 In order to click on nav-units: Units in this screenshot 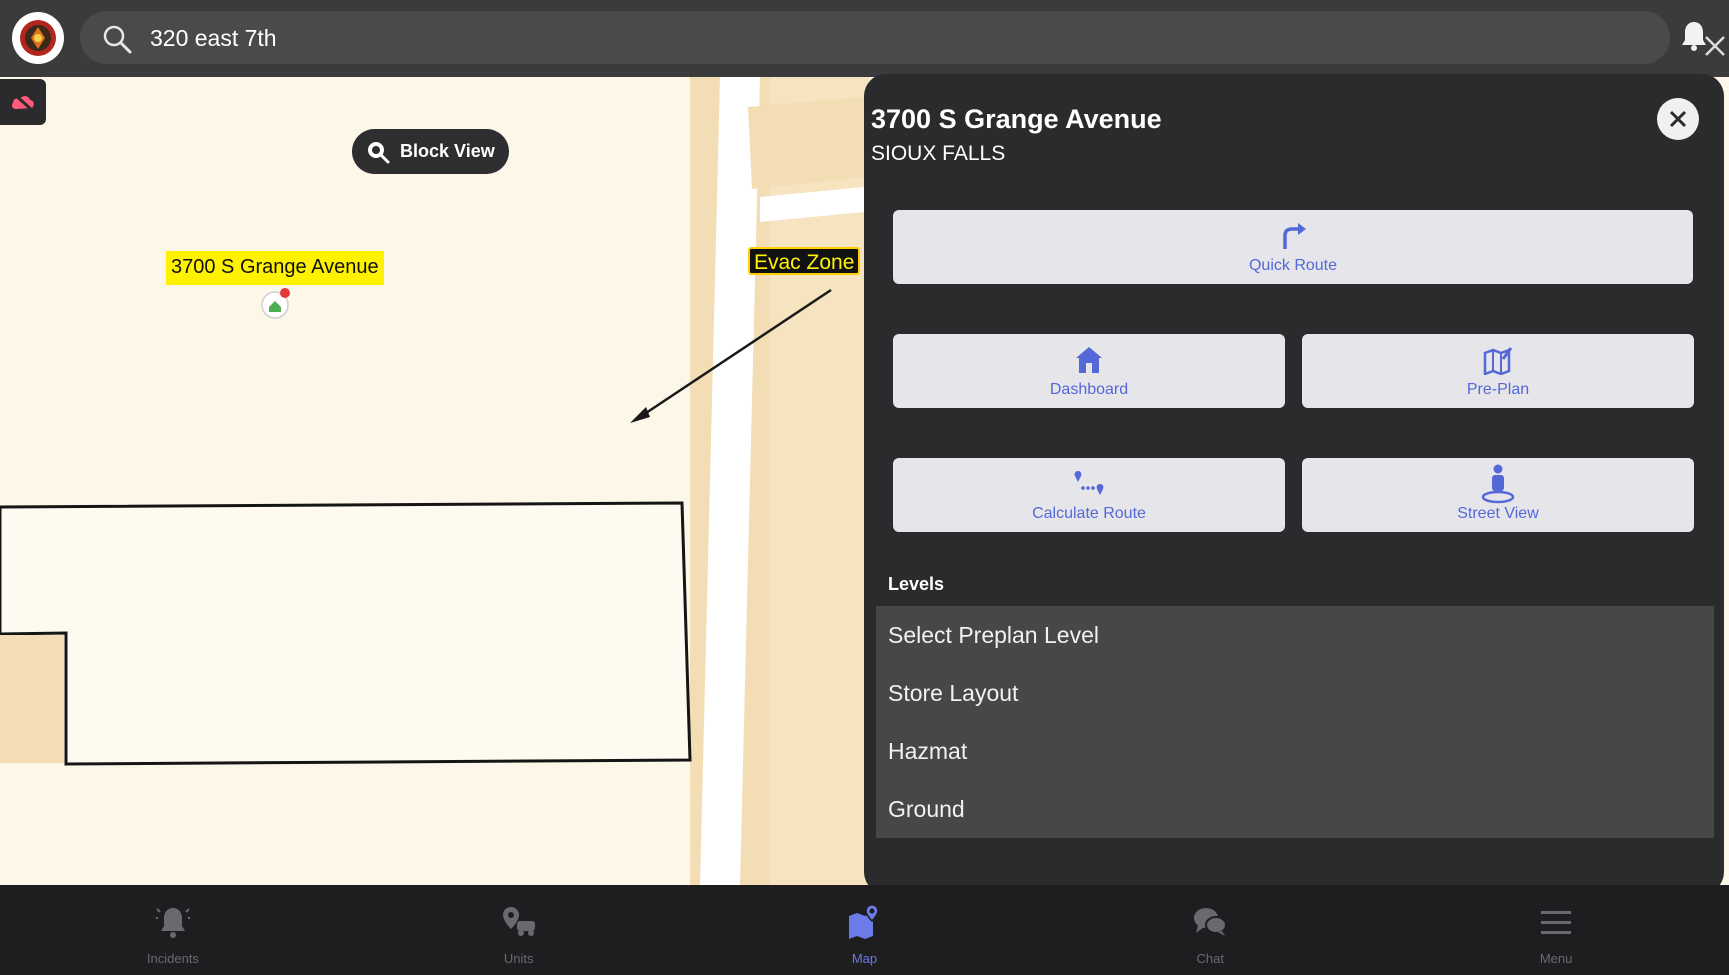, I will do `click(519, 930)`.